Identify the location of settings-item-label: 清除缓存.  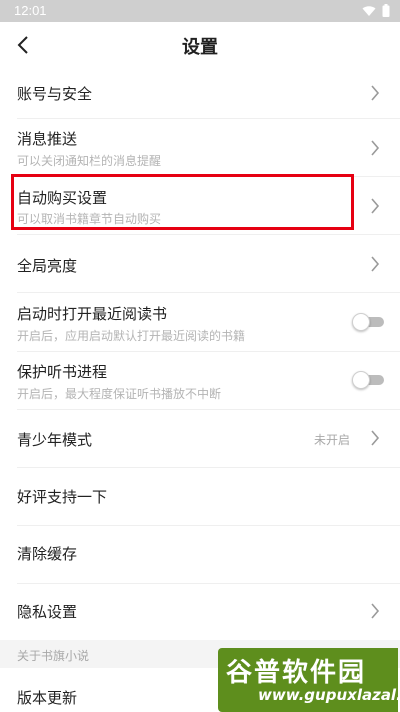
(47, 554).